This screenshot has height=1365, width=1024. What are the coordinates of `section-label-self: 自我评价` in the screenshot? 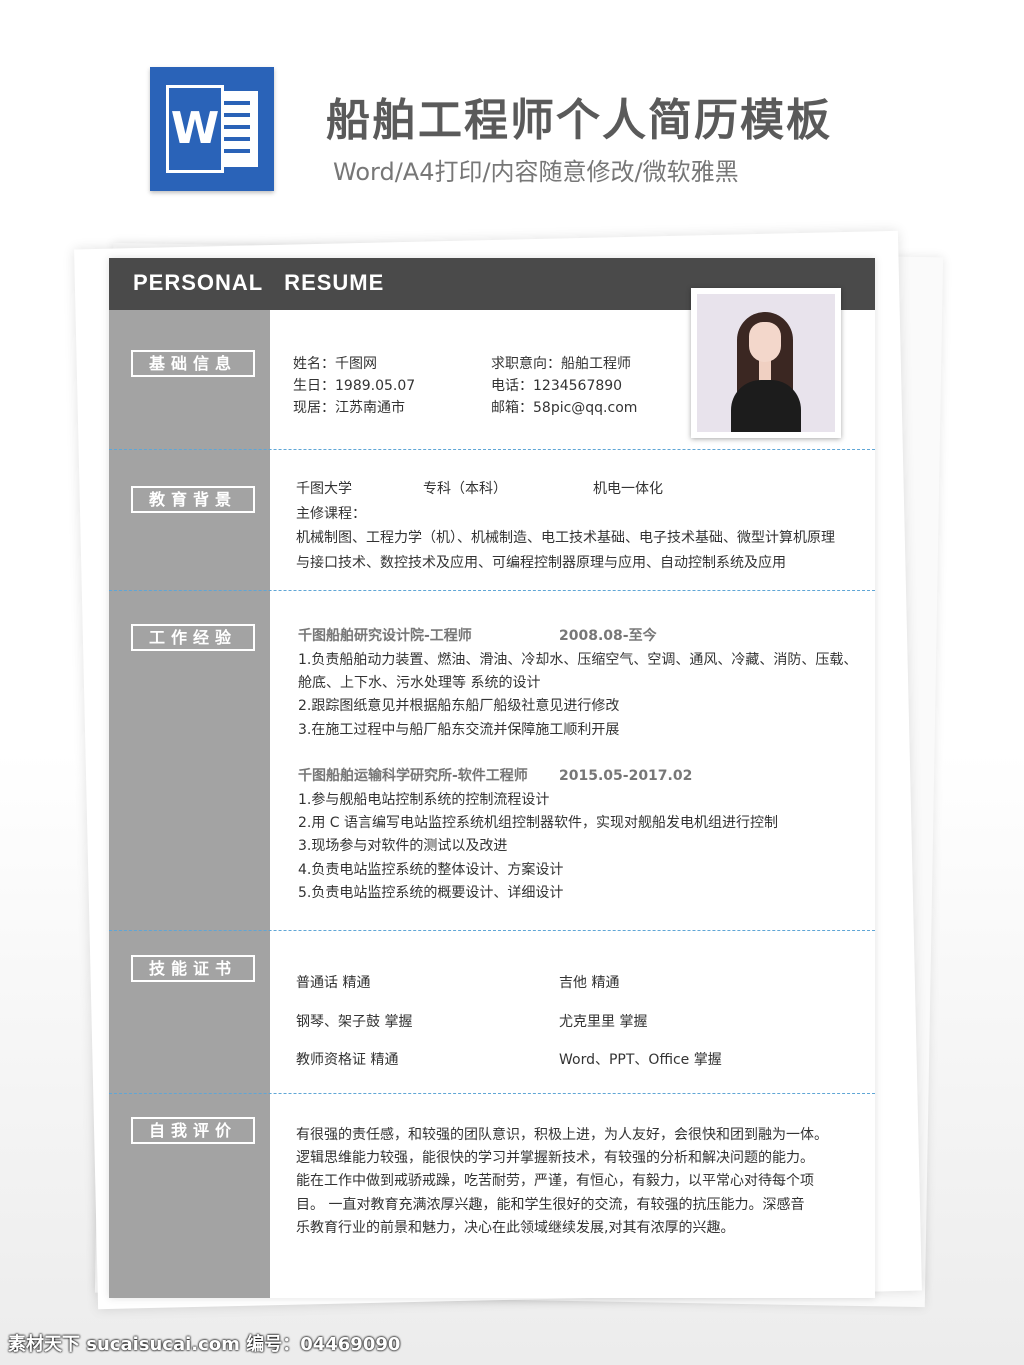 It's located at (193, 1130).